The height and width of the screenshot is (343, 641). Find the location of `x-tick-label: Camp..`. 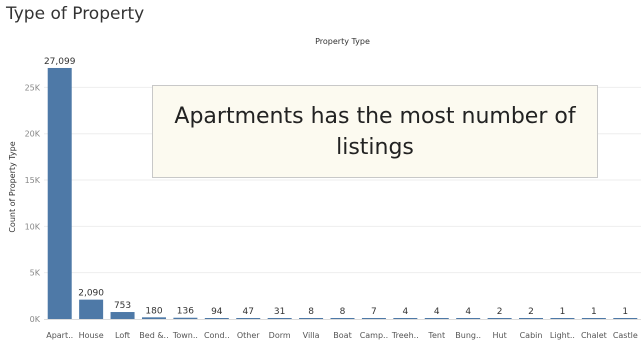

x-tick-label: Camp.. is located at coordinates (374, 335).